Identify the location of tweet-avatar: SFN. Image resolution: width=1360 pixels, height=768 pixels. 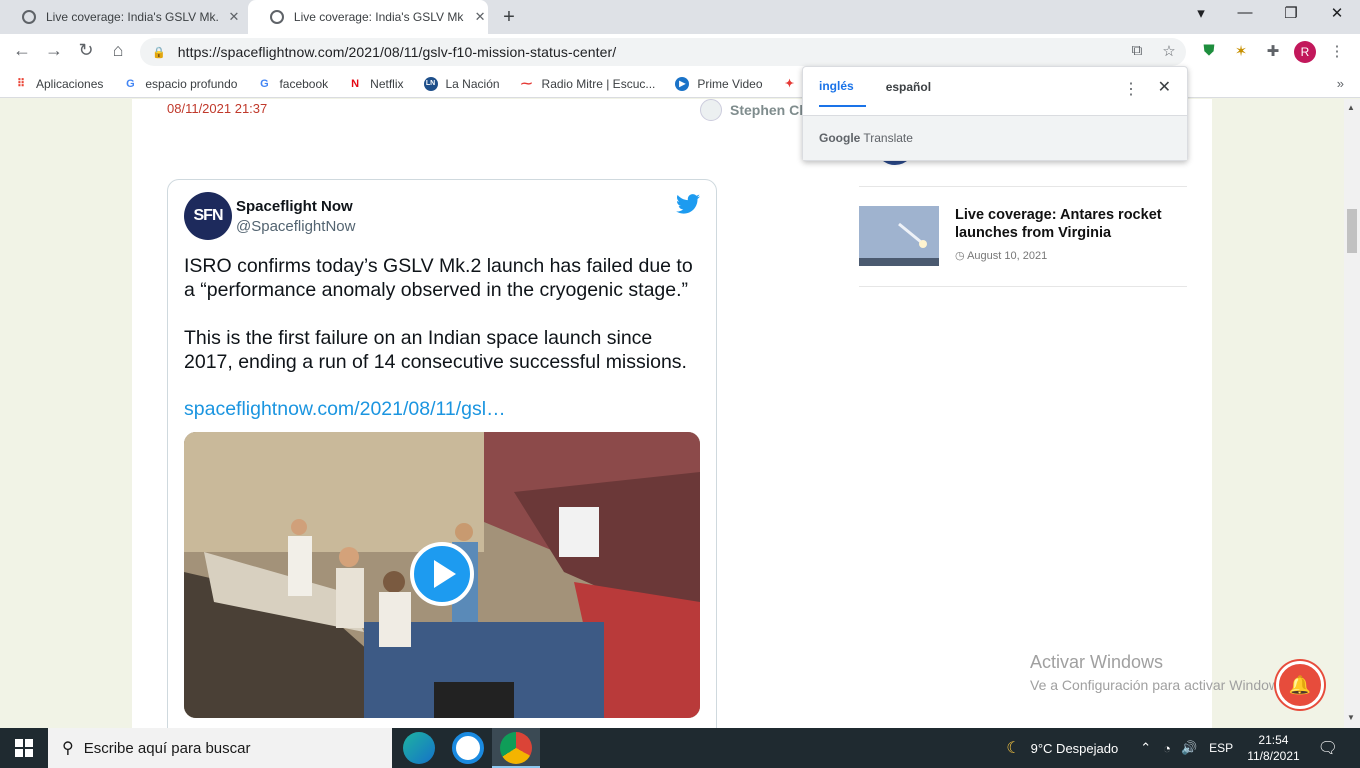
(208, 216).